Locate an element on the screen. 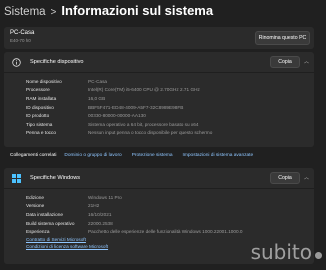  windows-logo-icon is located at coordinates (16, 178).